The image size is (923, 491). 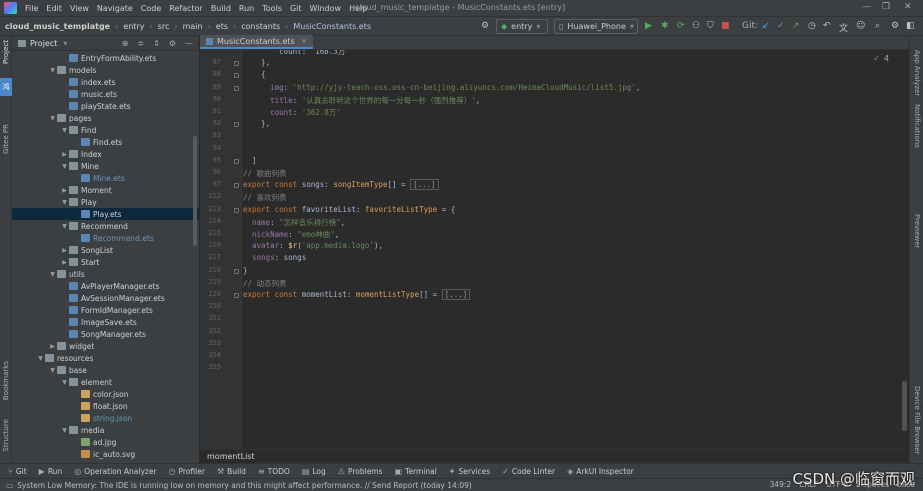 I want to click on tree-folder: ▼ pages, so click(x=105, y=118).